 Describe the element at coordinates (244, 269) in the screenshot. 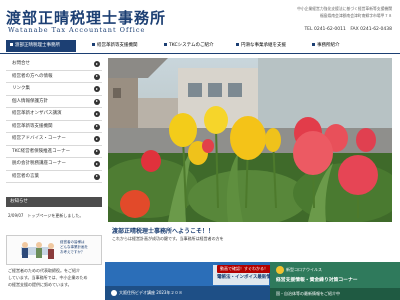

I see `video-check-button: 動画で確認！すぐわかる！` at that location.